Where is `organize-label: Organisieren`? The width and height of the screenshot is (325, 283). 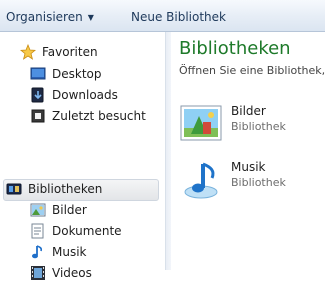
organize-label: Organisieren is located at coordinates (44, 17).